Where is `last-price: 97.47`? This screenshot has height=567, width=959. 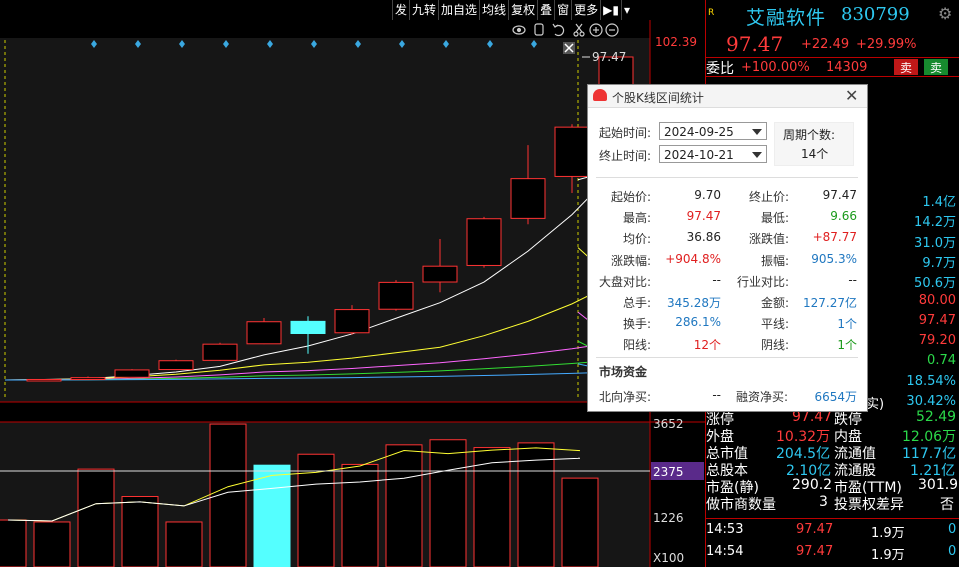 last-price: 97.47 is located at coordinates (755, 44).